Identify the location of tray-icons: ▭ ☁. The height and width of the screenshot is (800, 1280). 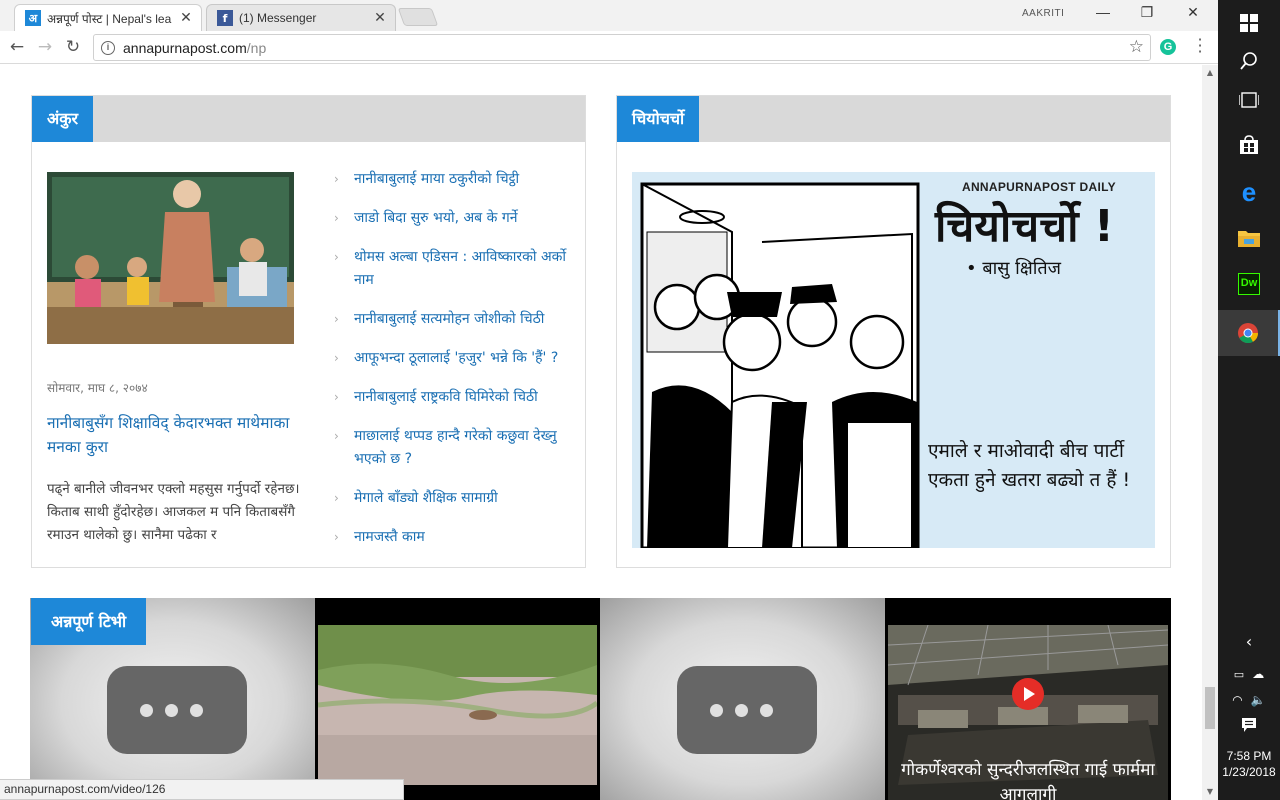
(1249, 674).